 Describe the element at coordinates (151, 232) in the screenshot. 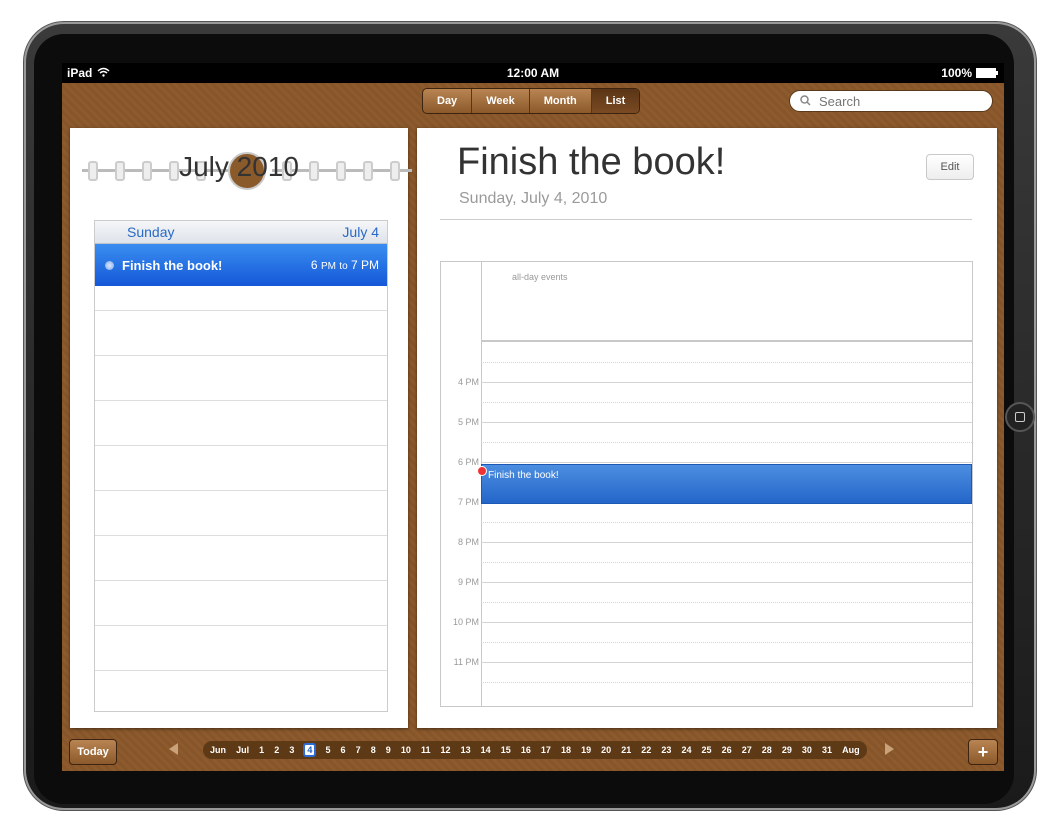

I see `day-header-weekday: Sunday` at that location.